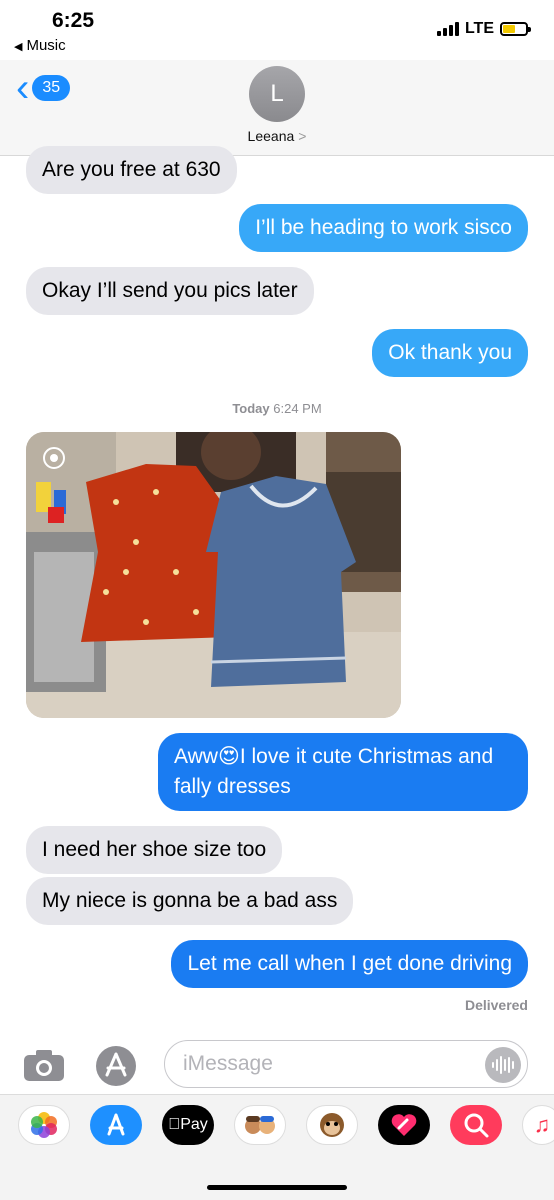 The image size is (554, 1200). I want to click on conversation-header: ‹ 35 L Leeana >, so click(277, 108).